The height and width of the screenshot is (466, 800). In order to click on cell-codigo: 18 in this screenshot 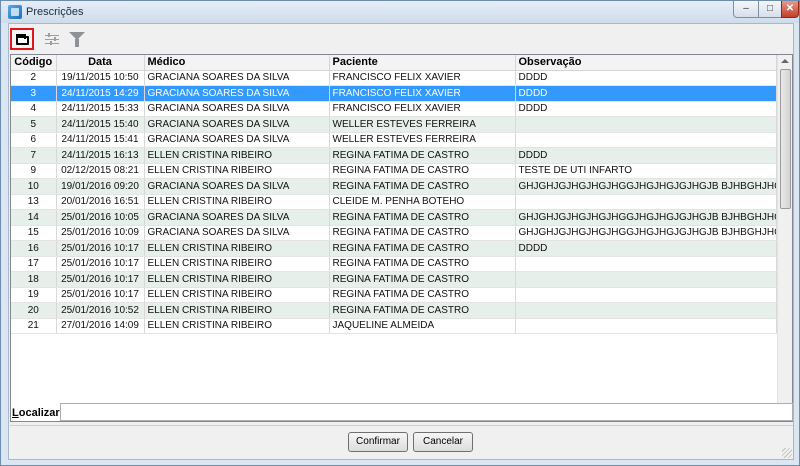, I will do `click(34, 279)`.